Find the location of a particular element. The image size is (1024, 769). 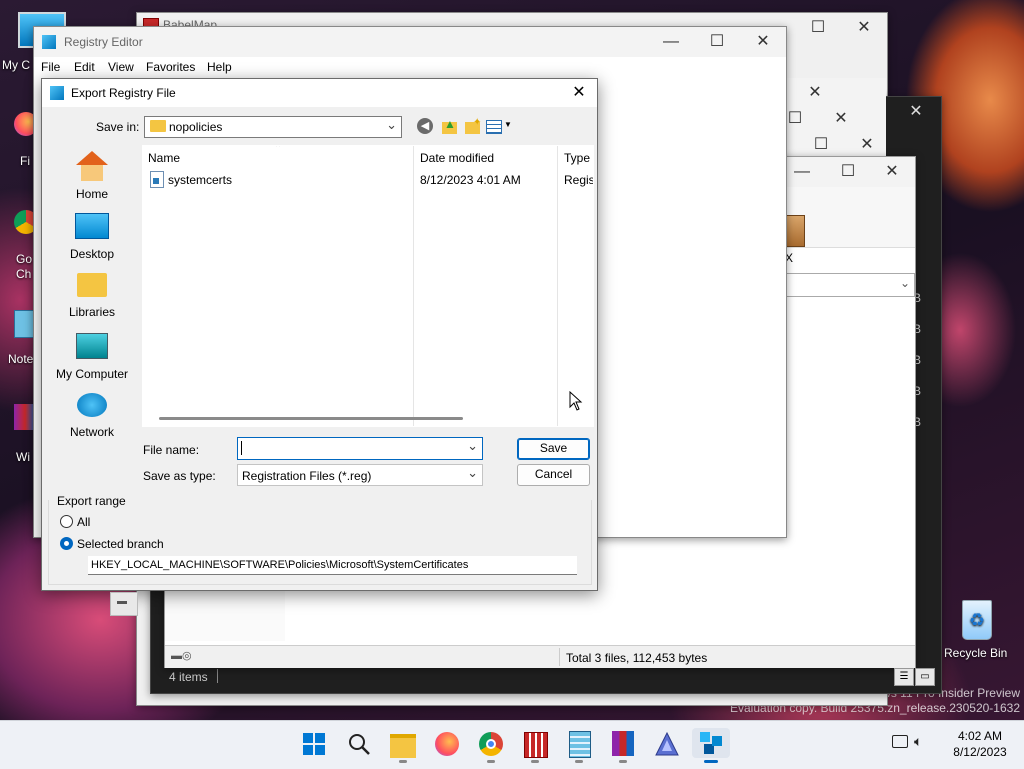

file-type: Regis is located at coordinates (579, 180).